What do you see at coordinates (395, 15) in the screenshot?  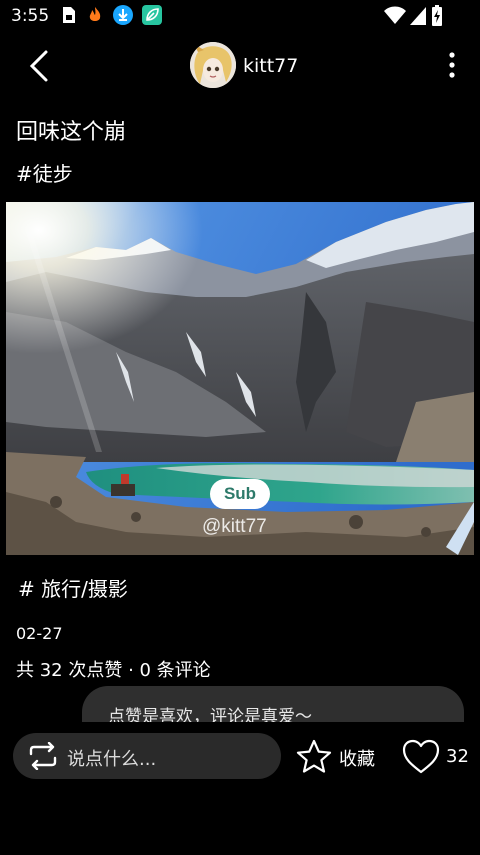 I see `wifi-icon` at bounding box center [395, 15].